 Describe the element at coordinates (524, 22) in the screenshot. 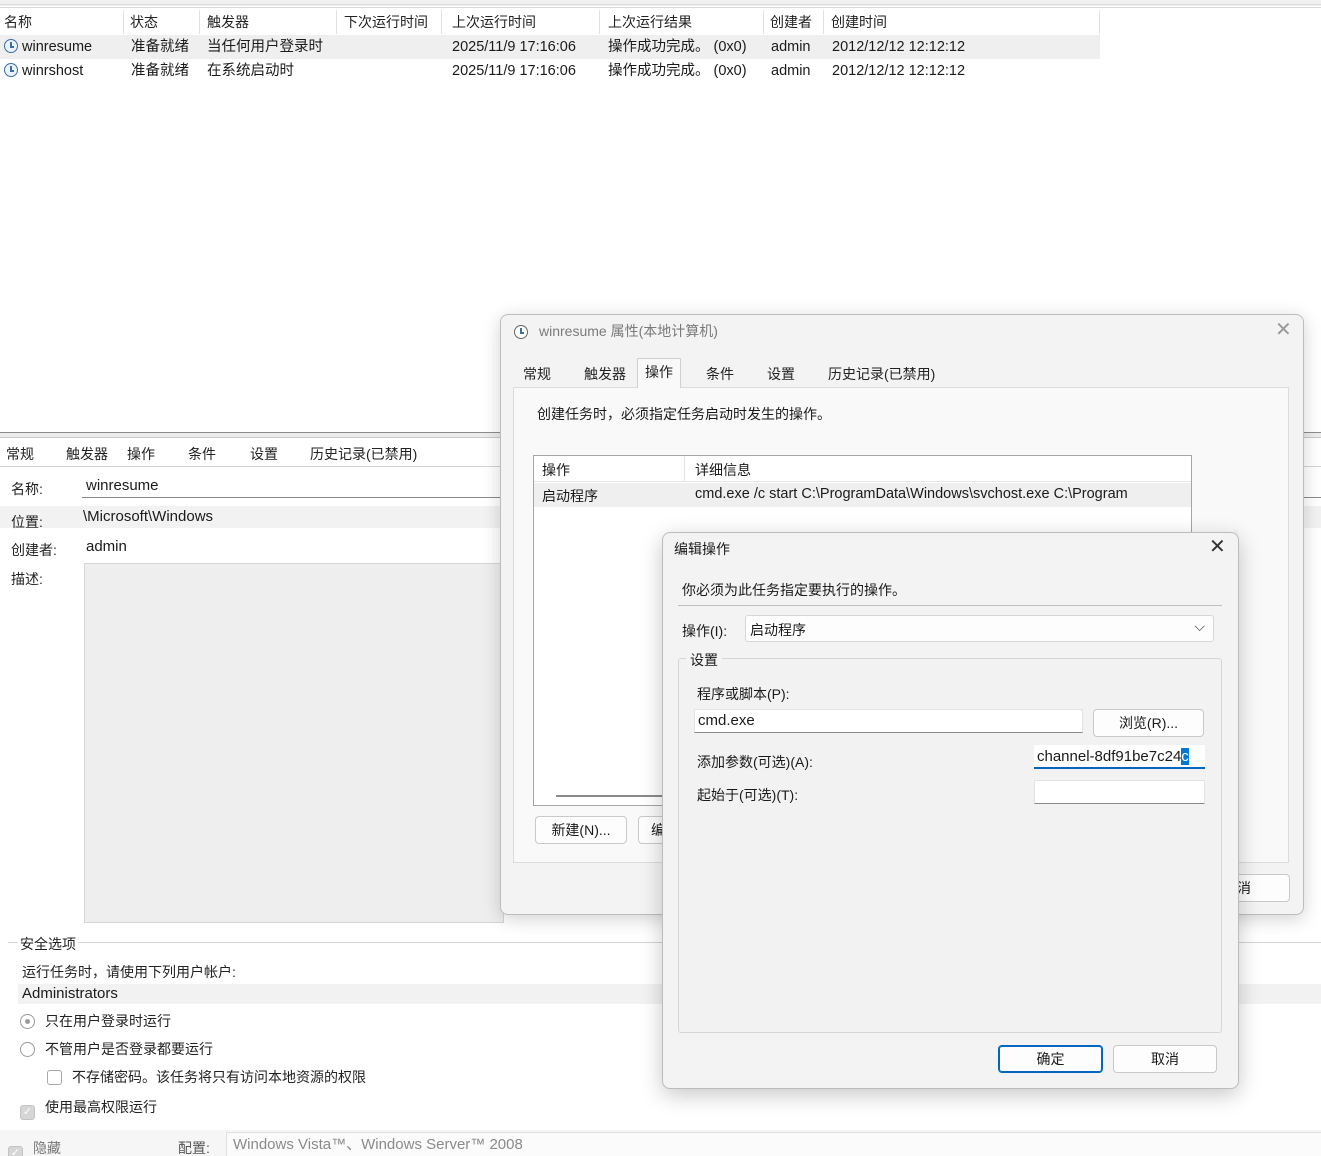

I see `column-header-last-run: 上次运行时间` at that location.